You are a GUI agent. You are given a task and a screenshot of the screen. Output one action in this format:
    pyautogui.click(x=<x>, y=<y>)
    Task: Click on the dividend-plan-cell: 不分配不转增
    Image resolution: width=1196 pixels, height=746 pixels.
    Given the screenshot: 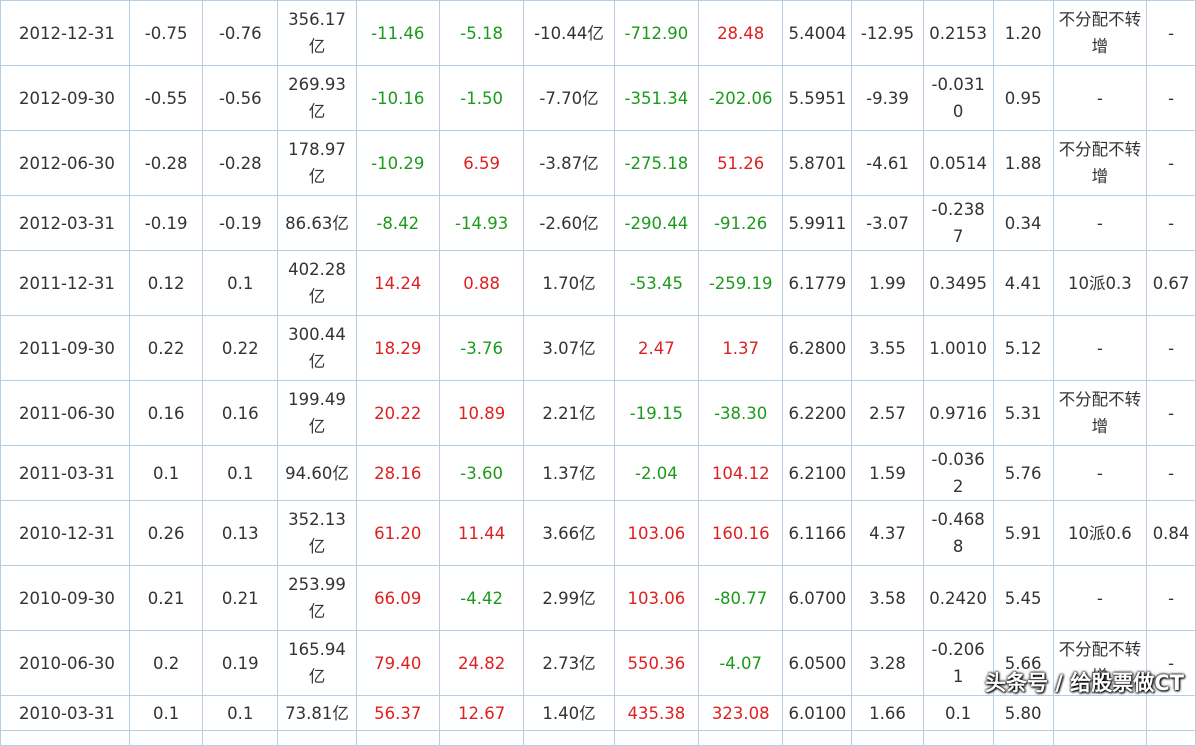 What is the action you would take?
    pyautogui.click(x=1100, y=413)
    